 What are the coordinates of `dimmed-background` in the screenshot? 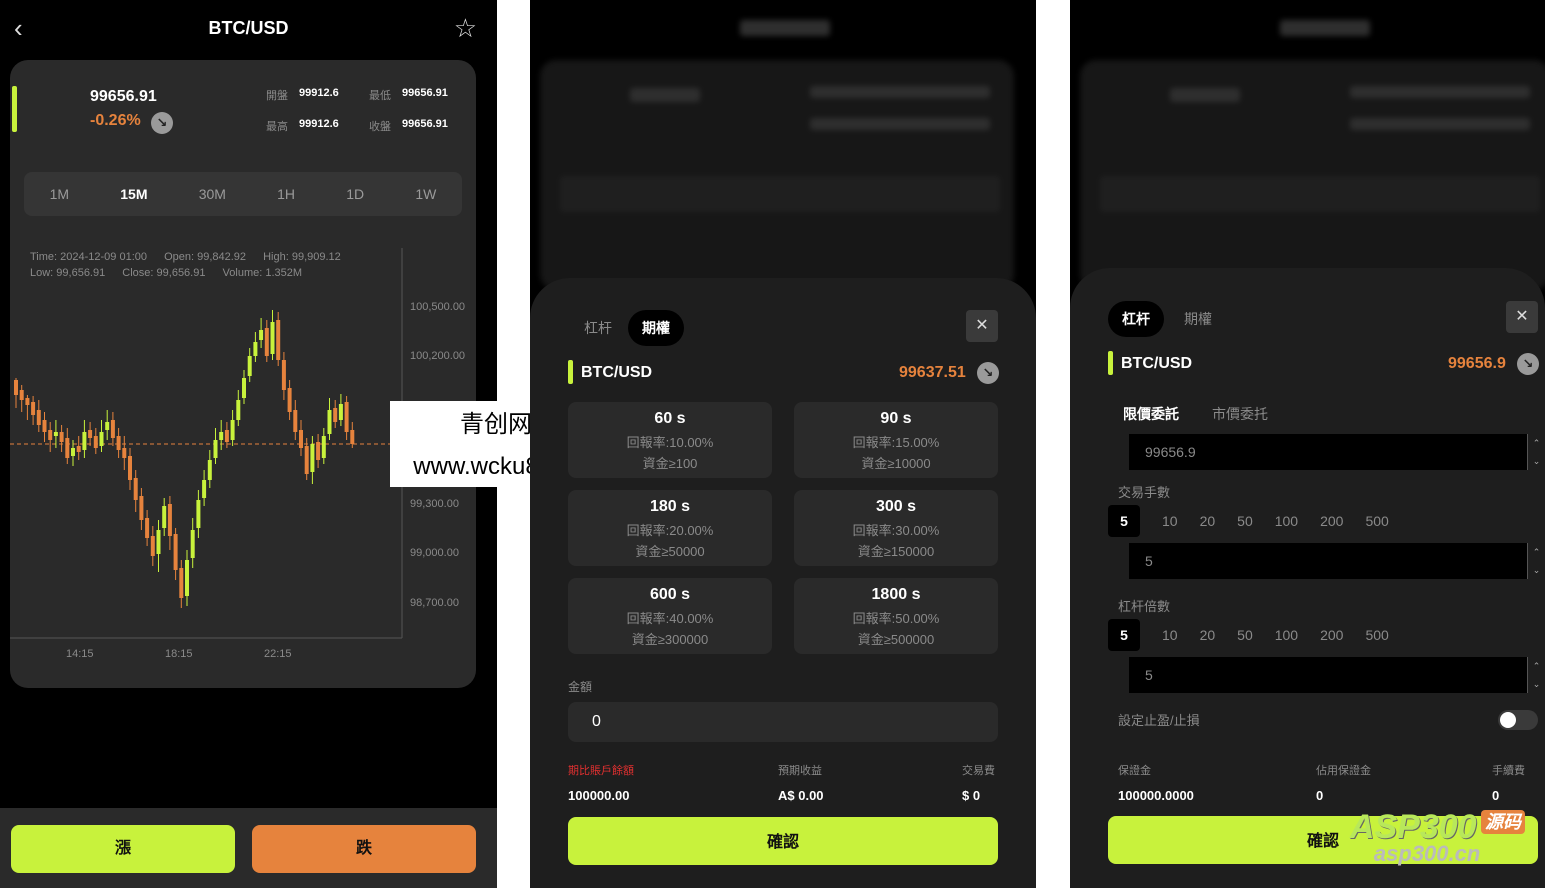 It's located at (783, 150).